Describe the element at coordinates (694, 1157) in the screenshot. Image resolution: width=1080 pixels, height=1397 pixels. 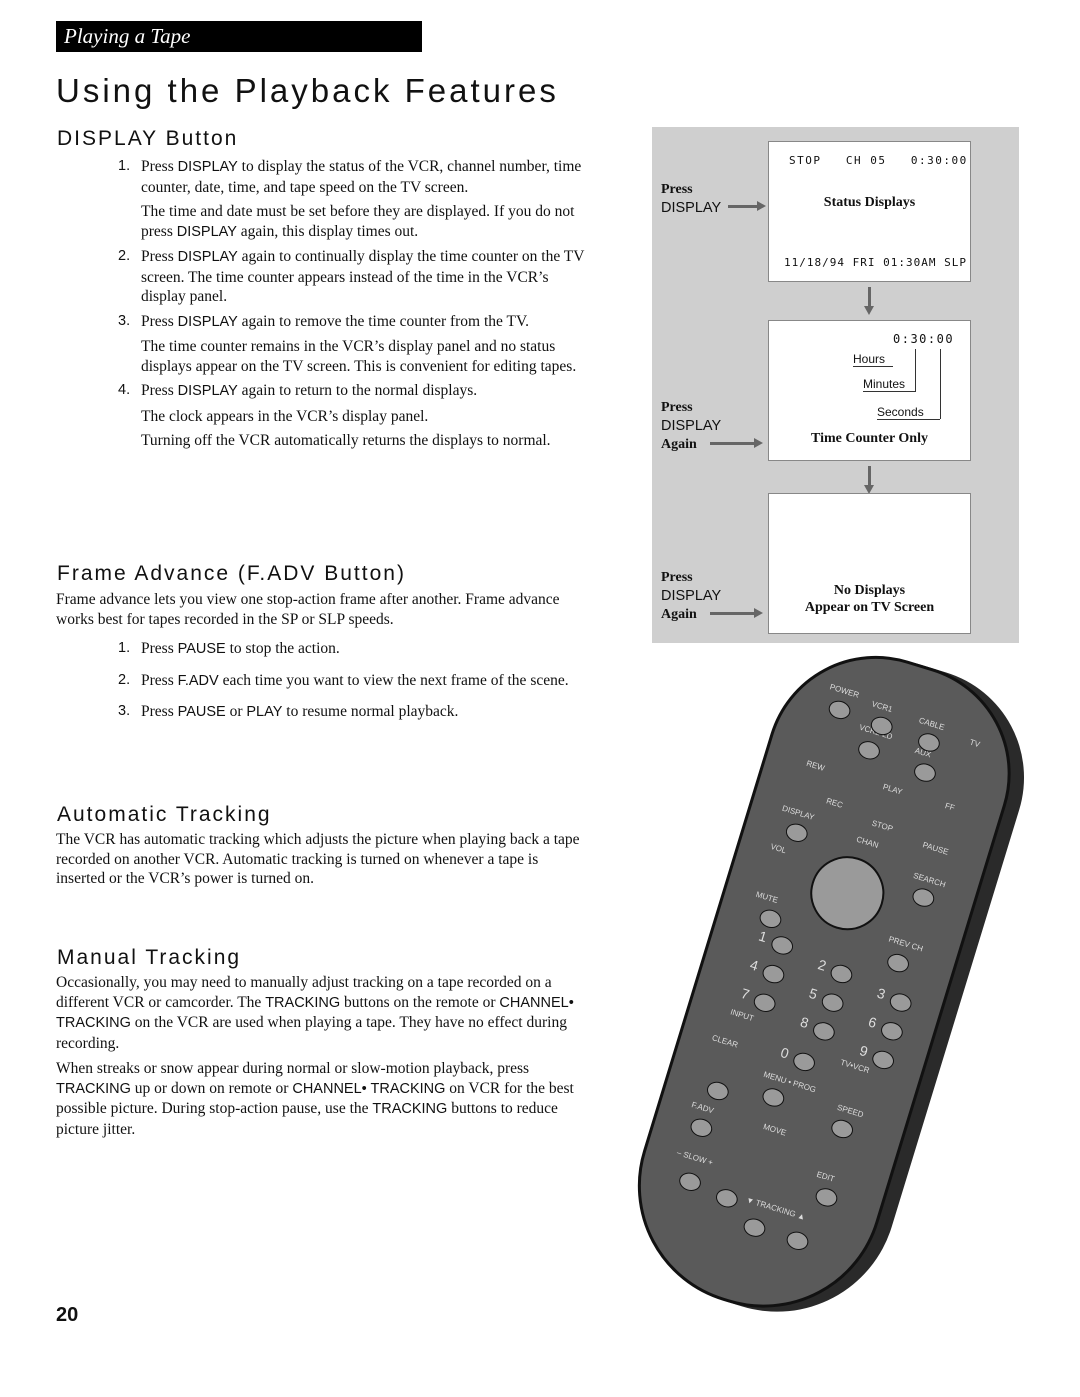
I see `remote-label: – SLOW +` at that location.